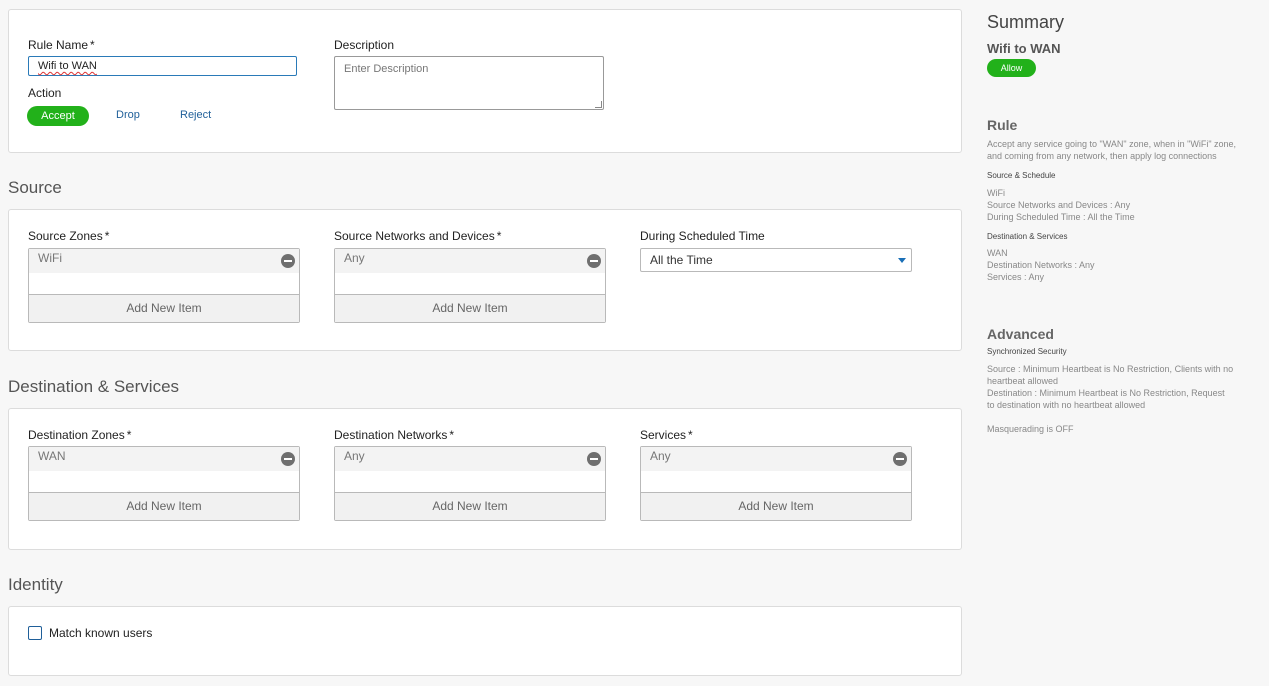 The width and height of the screenshot is (1269, 686). I want to click on services-list: Any Add New Item, so click(776, 483).